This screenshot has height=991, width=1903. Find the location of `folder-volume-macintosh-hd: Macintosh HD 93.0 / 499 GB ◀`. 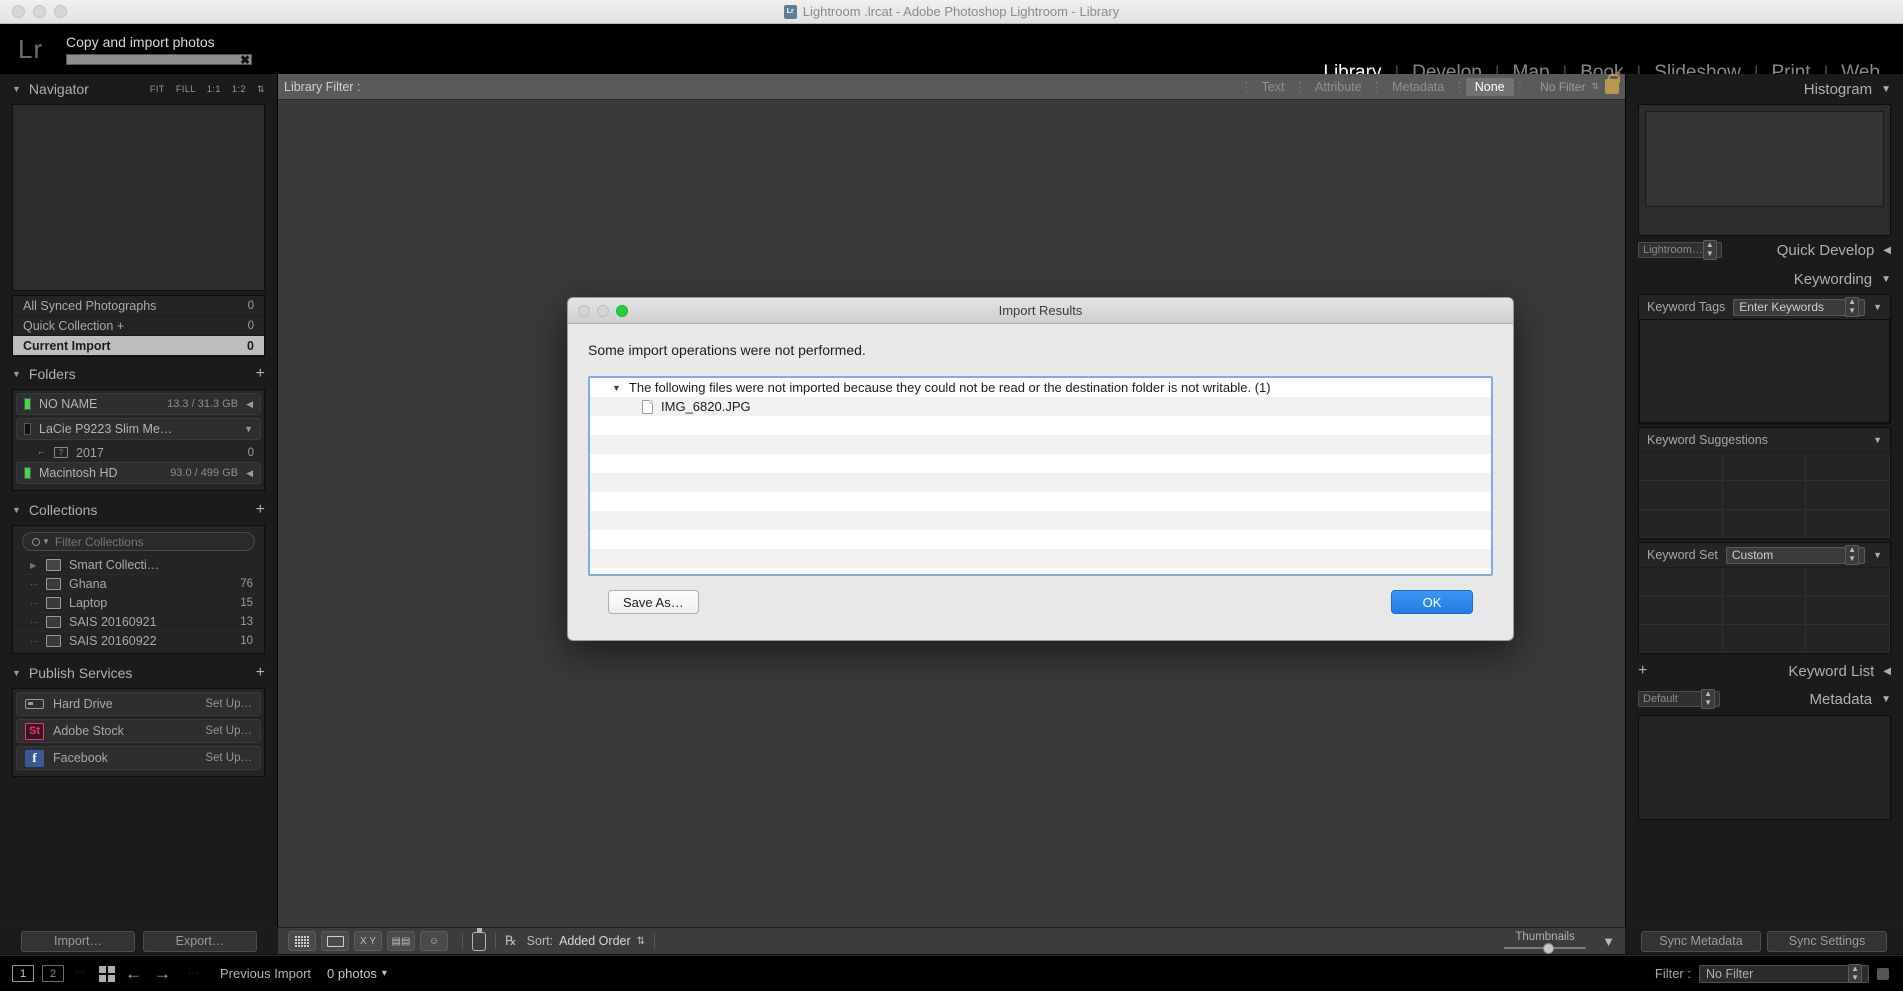

folder-volume-macintosh-hd: Macintosh HD 93.0 / 499 GB ◀ is located at coordinates (138, 473).